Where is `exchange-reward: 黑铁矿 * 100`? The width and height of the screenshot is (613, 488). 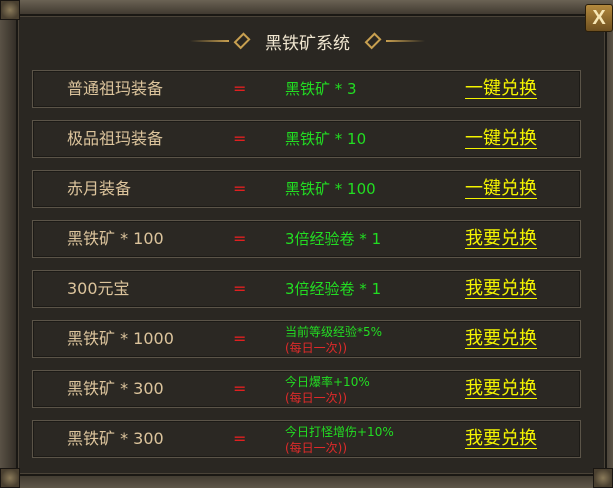
exchange-reward: 黑铁矿 * 100 is located at coordinates (330, 189).